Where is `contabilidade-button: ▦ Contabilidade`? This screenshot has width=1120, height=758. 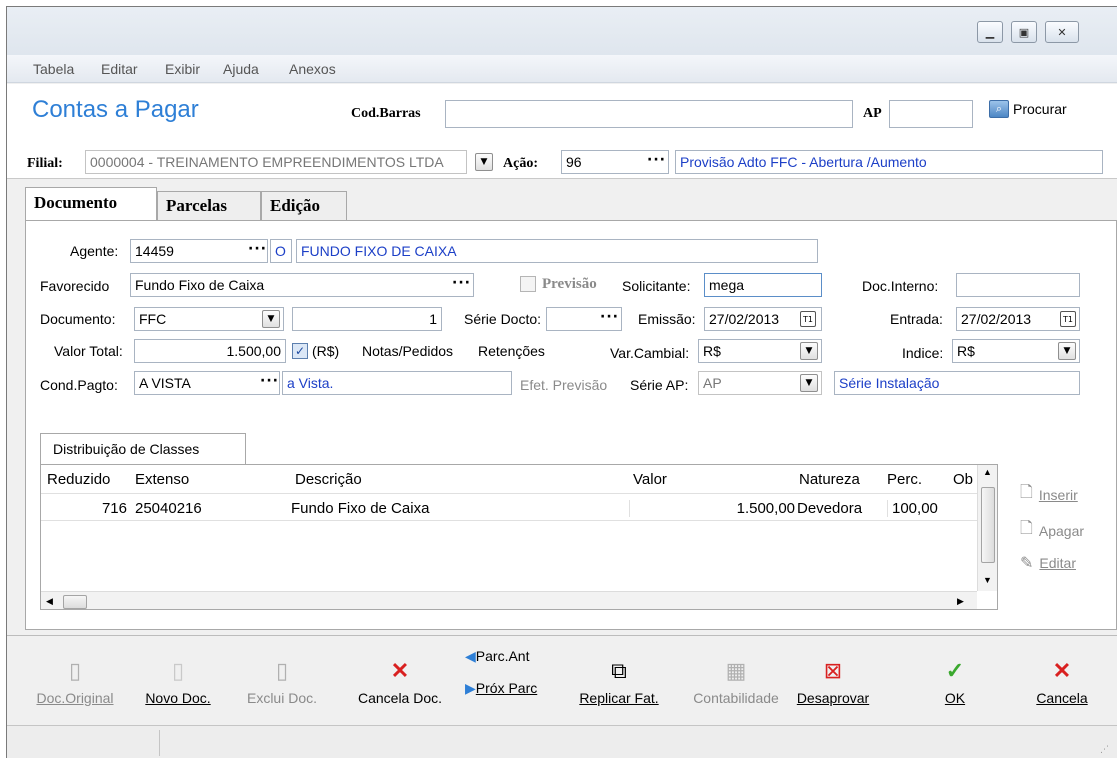 contabilidade-button: ▦ Contabilidade is located at coordinates (736, 682).